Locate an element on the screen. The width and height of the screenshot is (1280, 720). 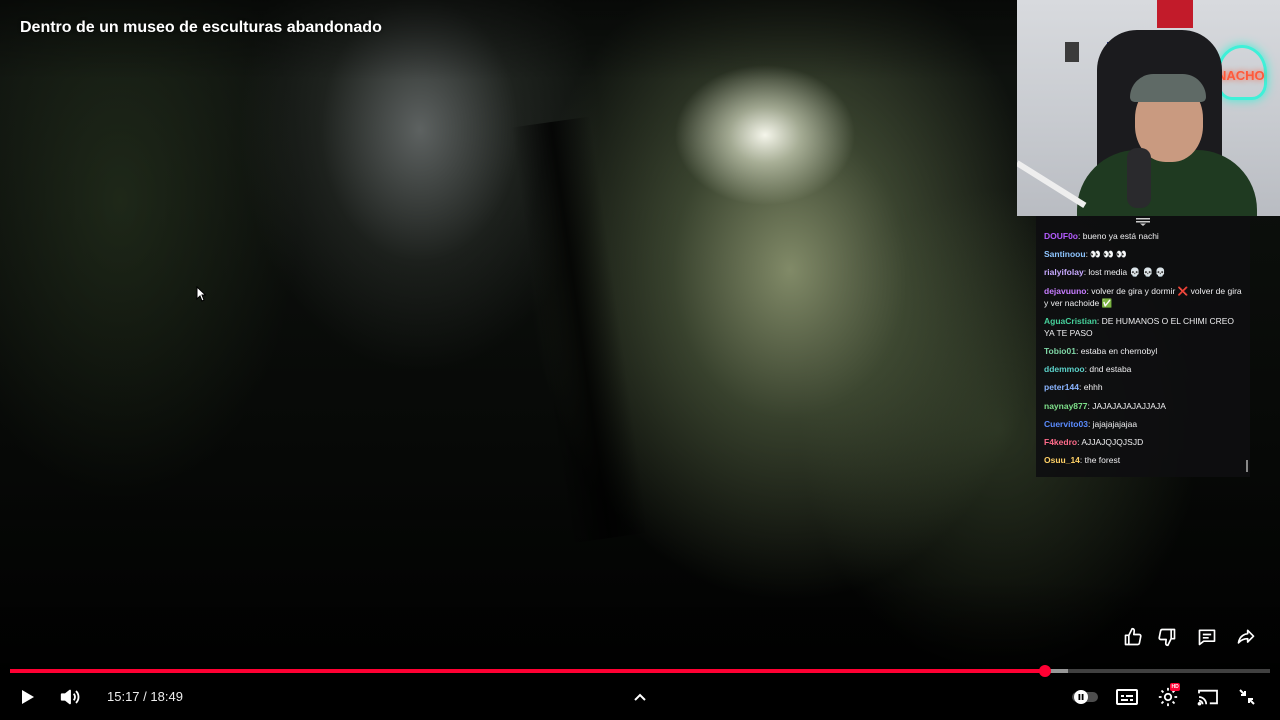
chat-message: ddemmoo: dnd estaba is located at coordinates (1143, 369).